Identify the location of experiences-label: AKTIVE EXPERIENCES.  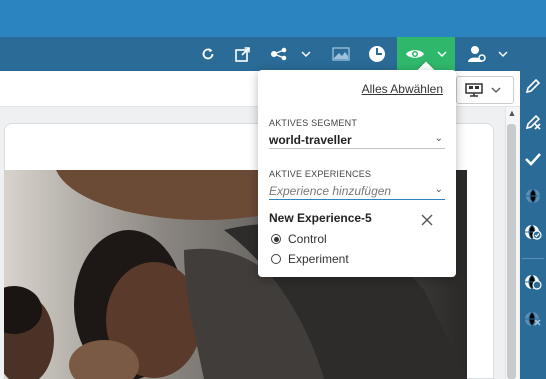
(320, 174).